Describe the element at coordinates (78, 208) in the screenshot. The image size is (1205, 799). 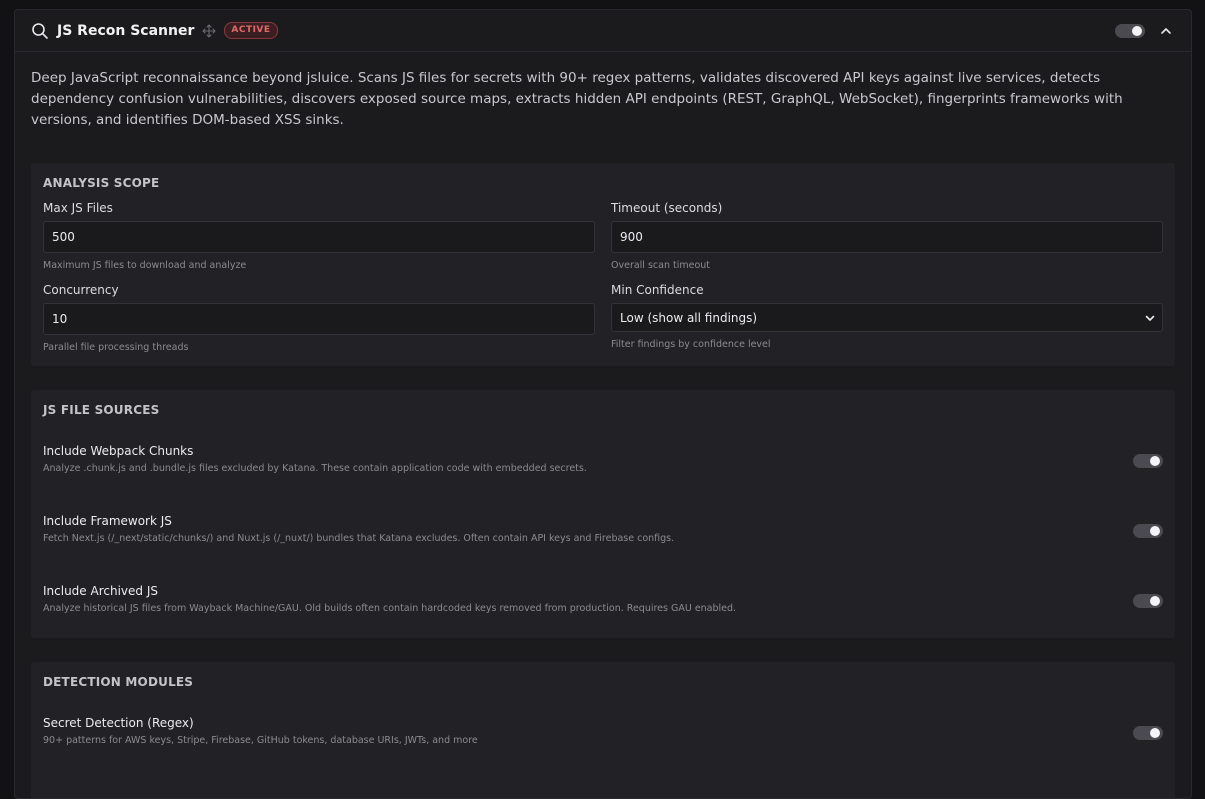
I see `max-js-files-label: Max JS Files` at that location.